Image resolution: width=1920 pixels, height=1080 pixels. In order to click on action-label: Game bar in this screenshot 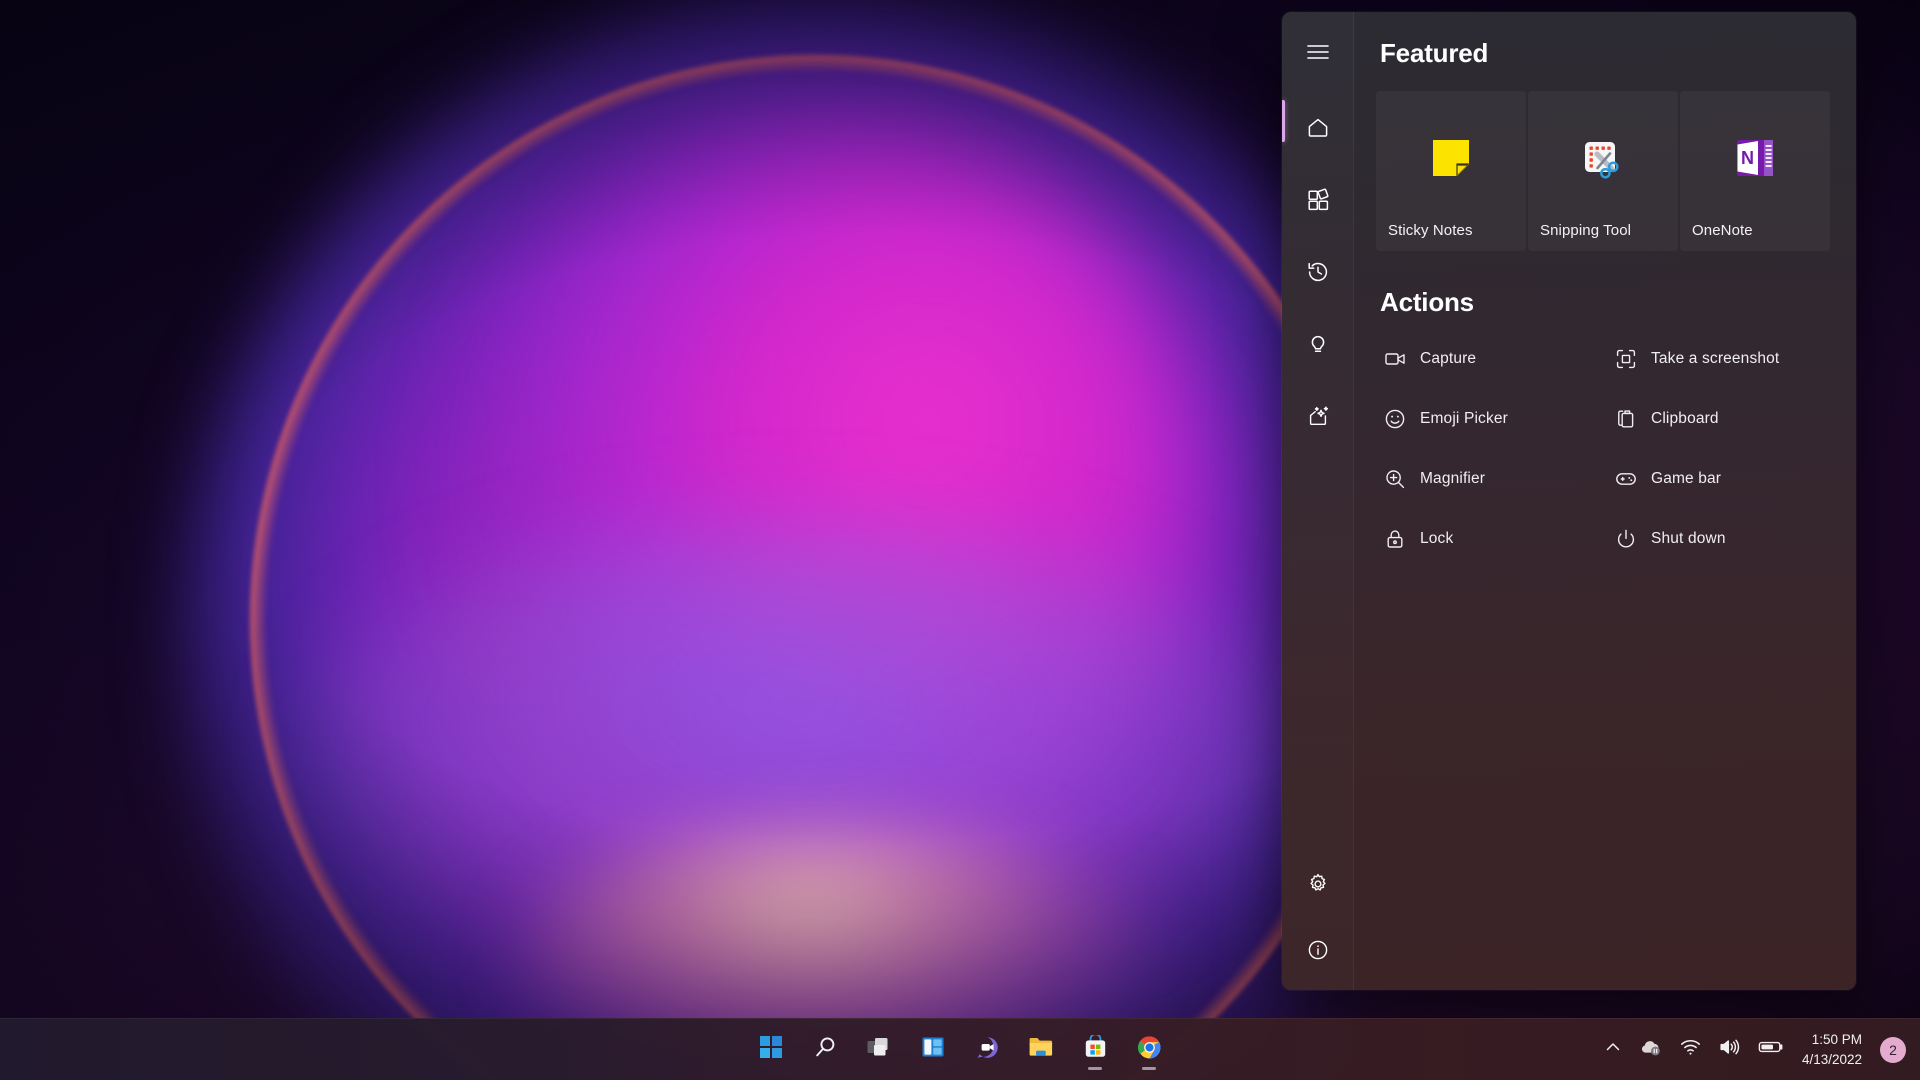, I will do `click(1686, 478)`.